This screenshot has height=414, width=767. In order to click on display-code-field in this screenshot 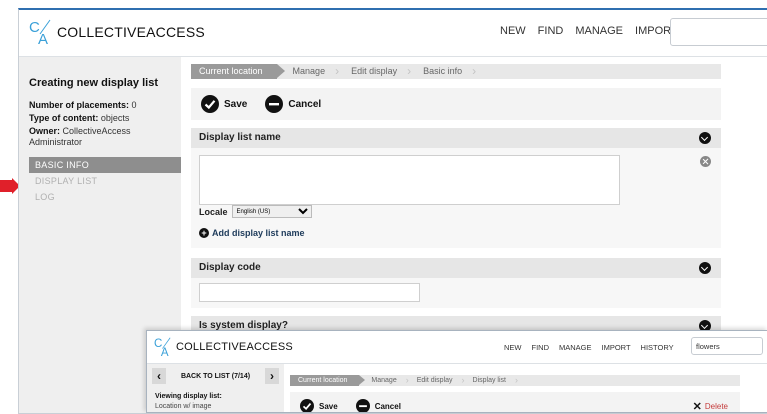, I will do `click(309, 292)`.